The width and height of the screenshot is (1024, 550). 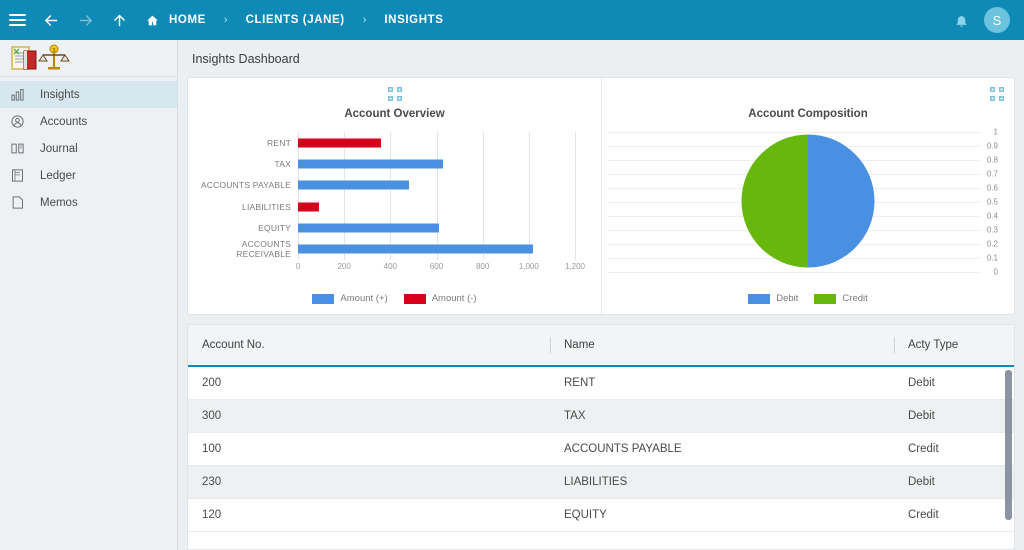 I want to click on cell-account-no: 100, so click(x=212, y=449).